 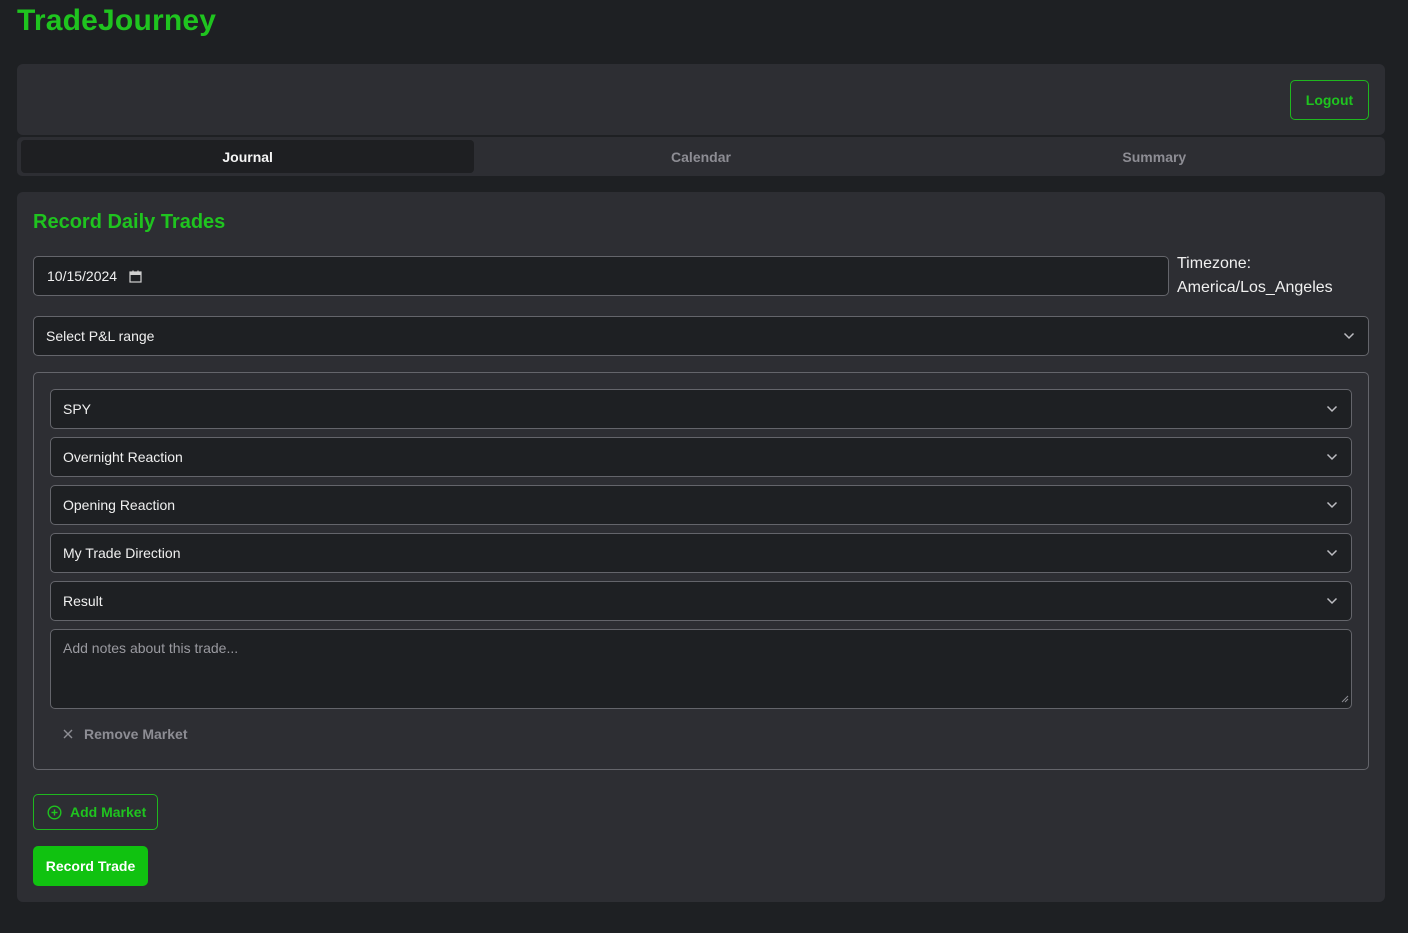 What do you see at coordinates (117, 20) in the screenshot?
I see `app-title: TradeJourney` at bounding box center [117, 20].